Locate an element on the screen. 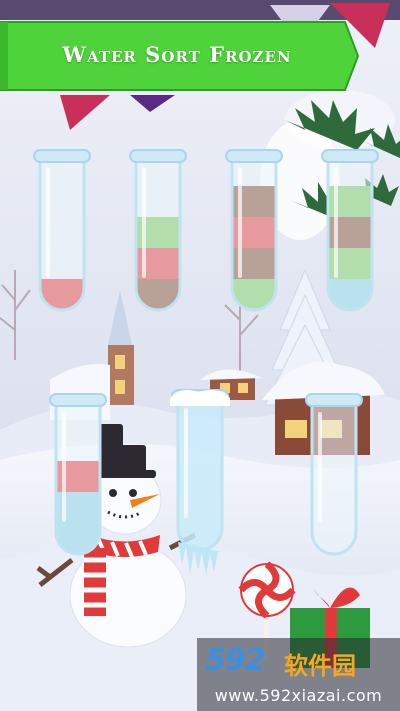  watermark-url: www.592xiazai.com is located at coordinates (298, 695).